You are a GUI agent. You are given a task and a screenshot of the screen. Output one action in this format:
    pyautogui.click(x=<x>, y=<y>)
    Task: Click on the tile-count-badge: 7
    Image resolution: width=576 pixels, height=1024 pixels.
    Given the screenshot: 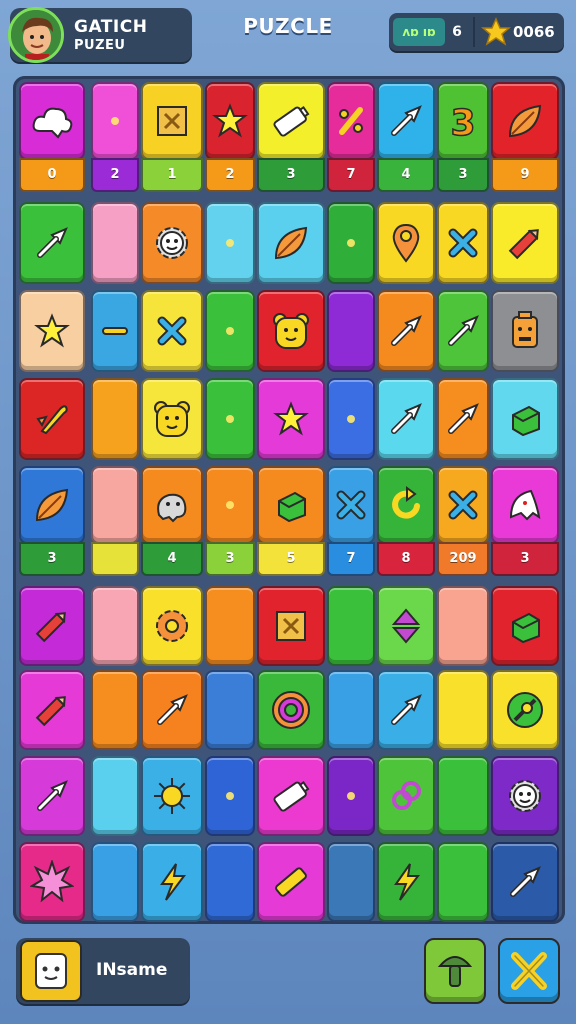 What is the action you would take?
    pyautogui.click(x=351, y=175)
    